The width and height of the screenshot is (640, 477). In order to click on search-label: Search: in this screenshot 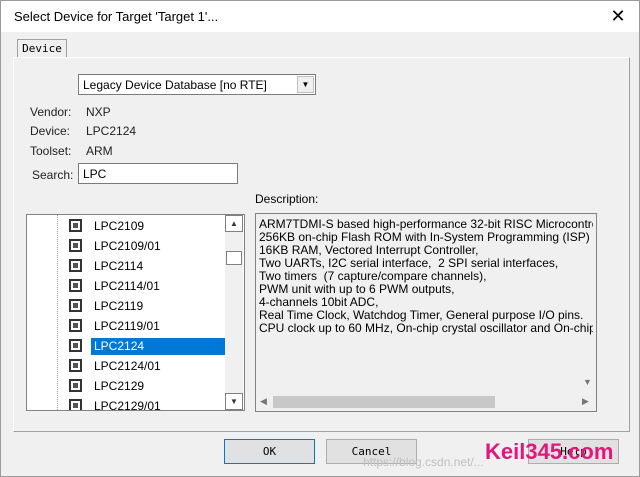, I will do `click(53, 175)`.